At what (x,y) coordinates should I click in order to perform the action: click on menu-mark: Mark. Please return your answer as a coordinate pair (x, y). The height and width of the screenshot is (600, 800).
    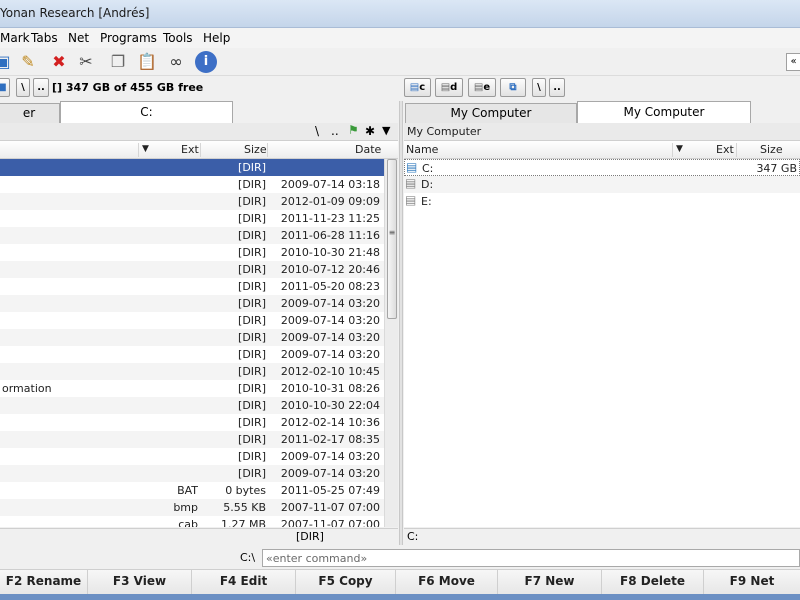
    Looking at the image, I should click on (15, 38).